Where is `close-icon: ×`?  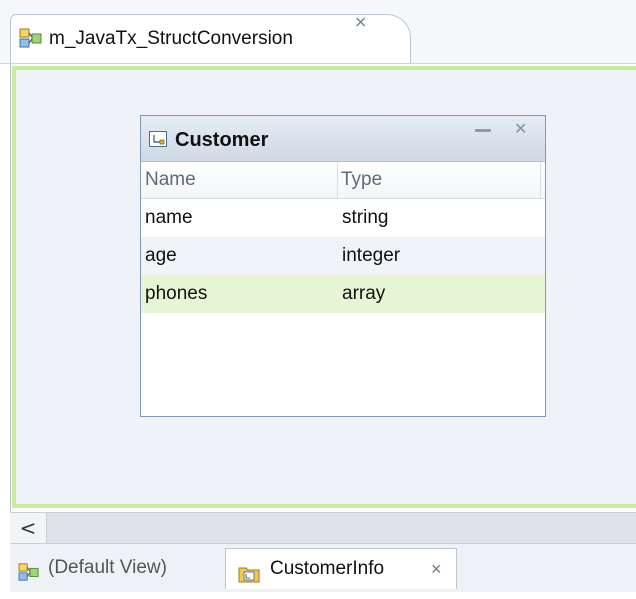
close-icon: × is located at coordinates (436, 569).